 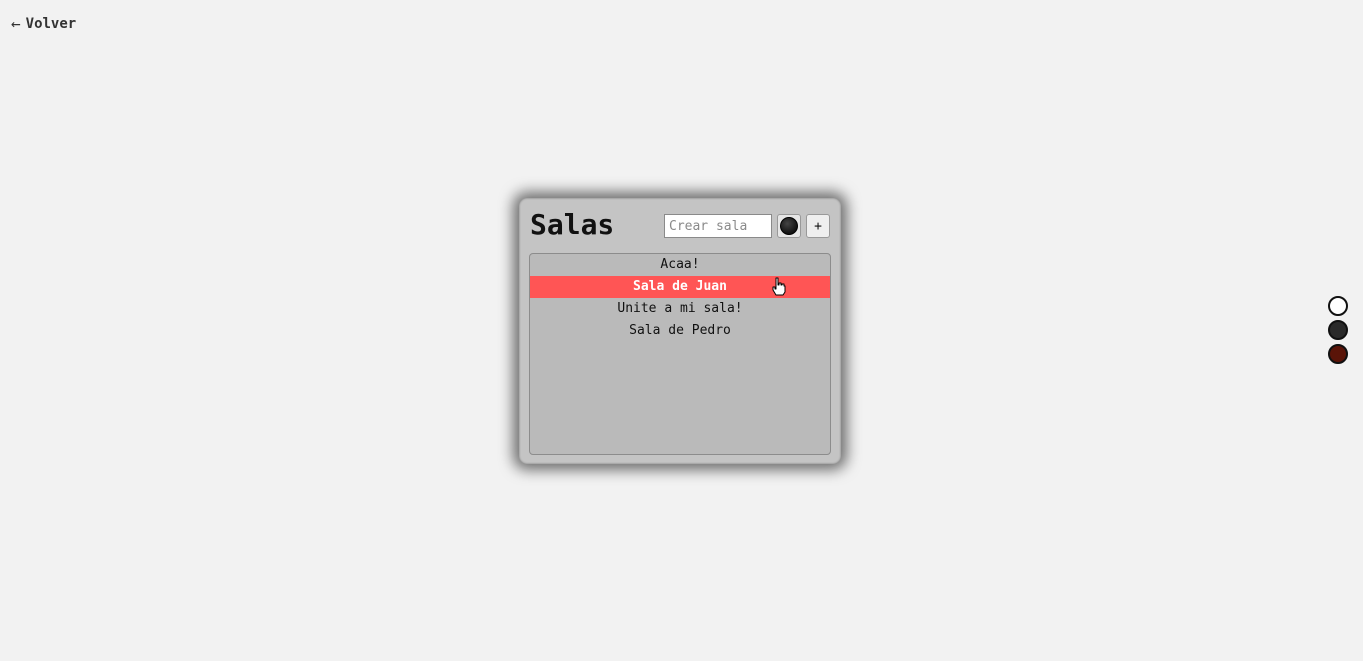 What do you see at coordinates (680, 287) in the screenshot?
I see `room-item-selected: Sala de Juan` at bounding box center [680, 287].